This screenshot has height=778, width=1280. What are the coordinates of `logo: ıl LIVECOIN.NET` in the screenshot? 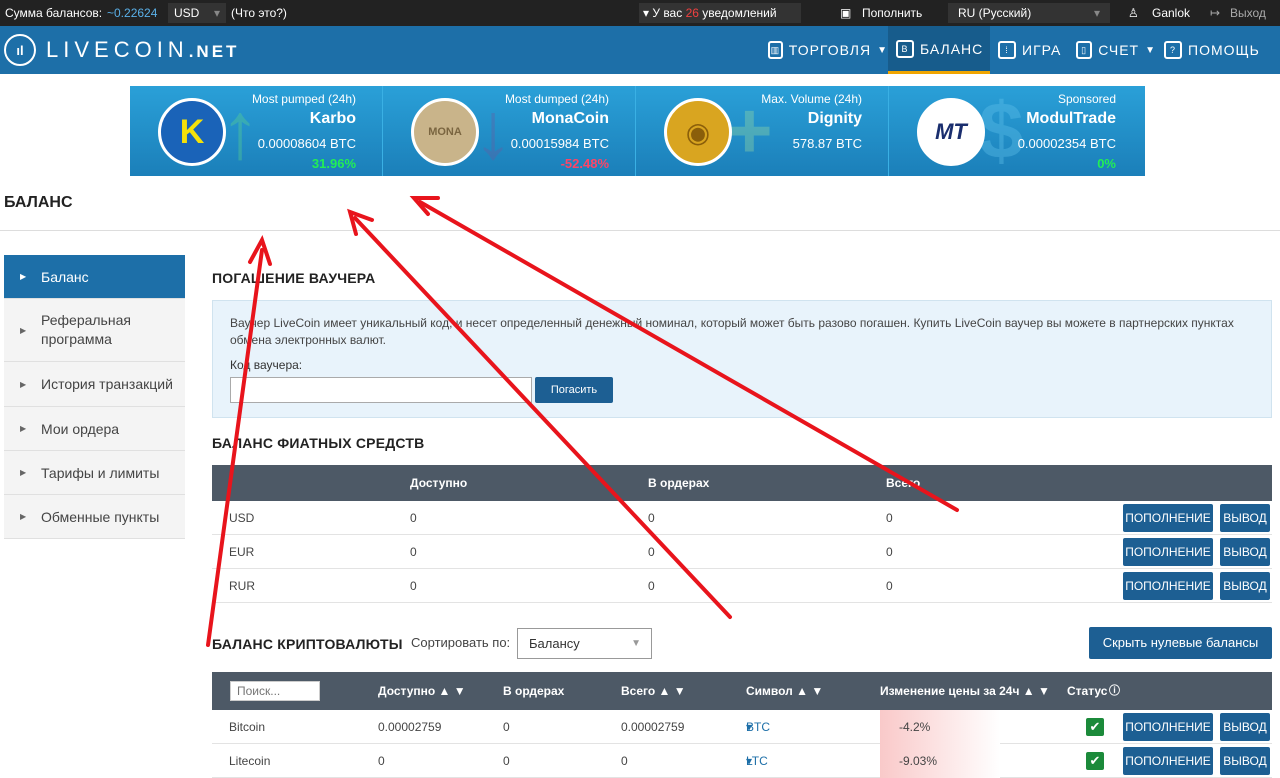 It's located at (121, 50).